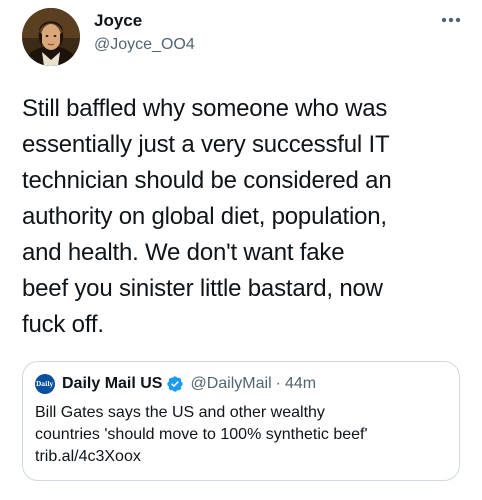 The width and height of the screenshot is (482, 500). I want to click on author-avatar, so click(51, 37).